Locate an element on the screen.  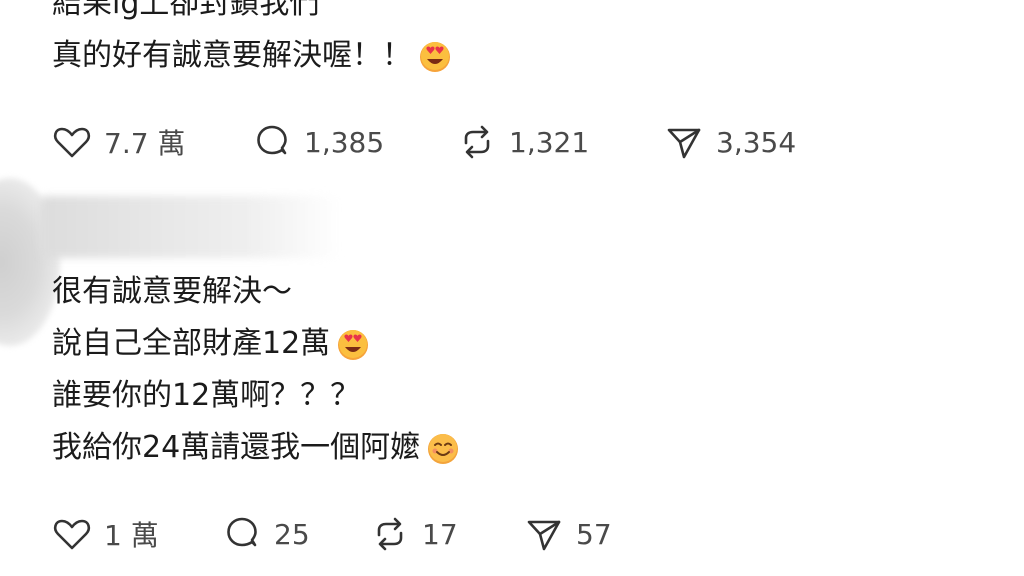
comment-button: 1,385 is located at coordinates (318, 142).